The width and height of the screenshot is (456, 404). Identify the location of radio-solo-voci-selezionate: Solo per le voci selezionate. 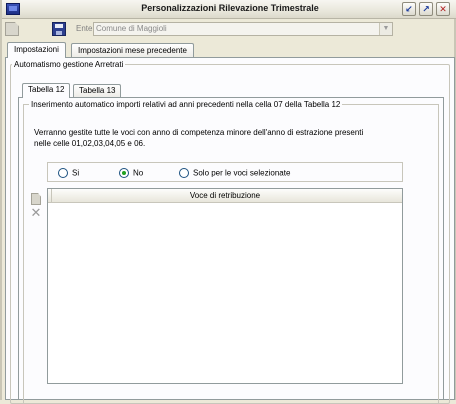
(234, 173).